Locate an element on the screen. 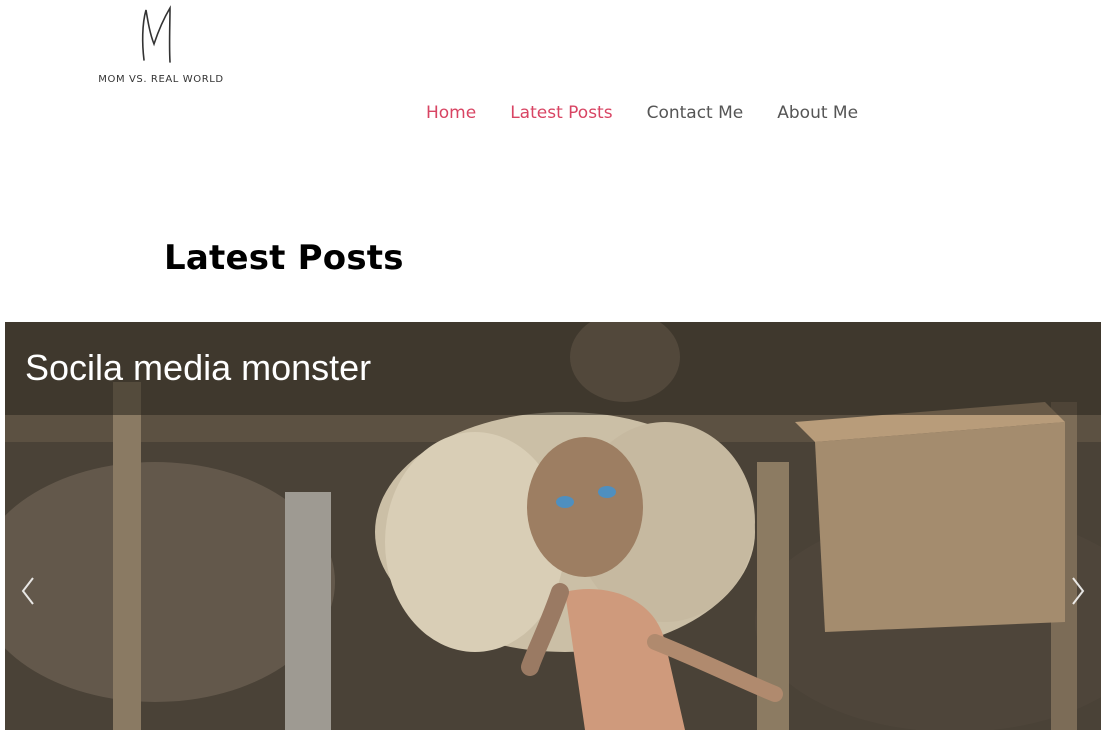 The height and width of the screenshot is (730, 1102). chevron-left-icon is located at coordinates (27, 591).